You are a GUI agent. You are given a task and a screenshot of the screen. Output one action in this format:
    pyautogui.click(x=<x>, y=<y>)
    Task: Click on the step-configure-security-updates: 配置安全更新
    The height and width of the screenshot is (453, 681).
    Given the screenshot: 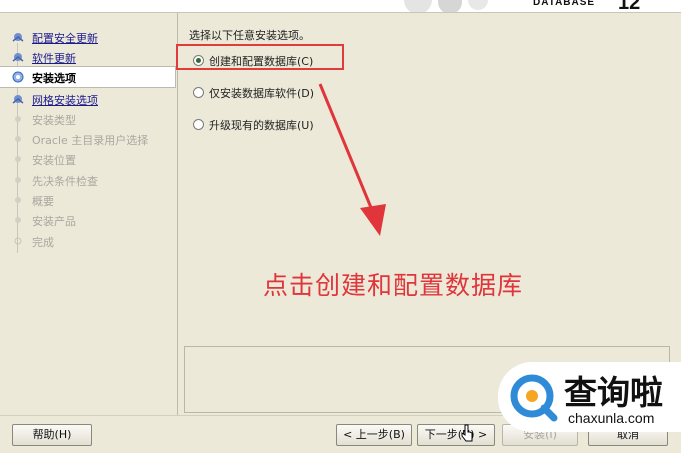 What is the action you would take?
    pyautogui.click(x=88, y=37)
    